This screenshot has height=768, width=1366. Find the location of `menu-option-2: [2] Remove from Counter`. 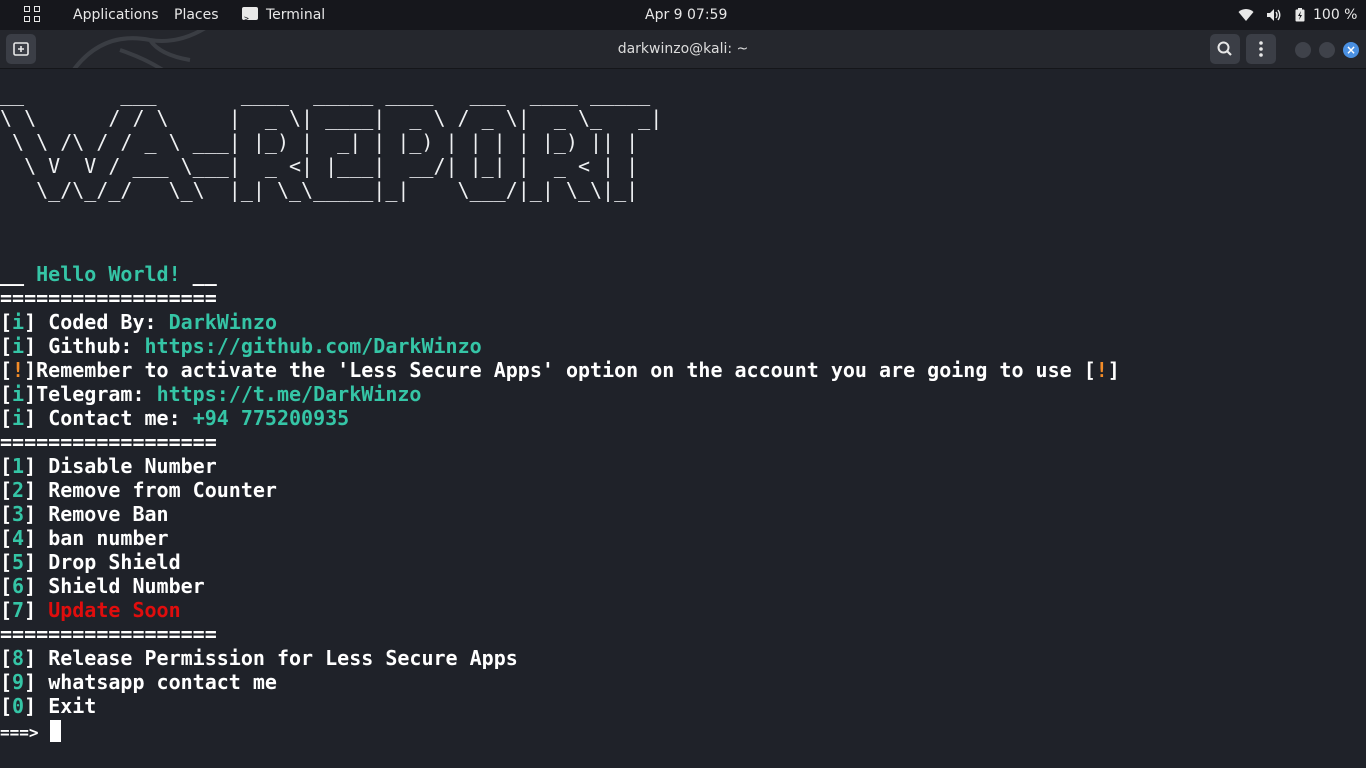

menu-option-2: [2] Remove from Counter is located at coordinates (138, 490).